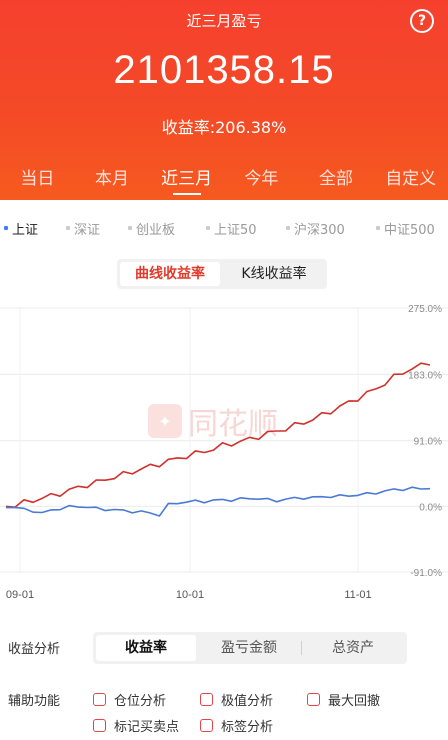 This screenshot has width=448, height=740. Describe the element at coordinates (247, 701) in the screenshot. I see `checkbox-label: 极值分析` at that location.